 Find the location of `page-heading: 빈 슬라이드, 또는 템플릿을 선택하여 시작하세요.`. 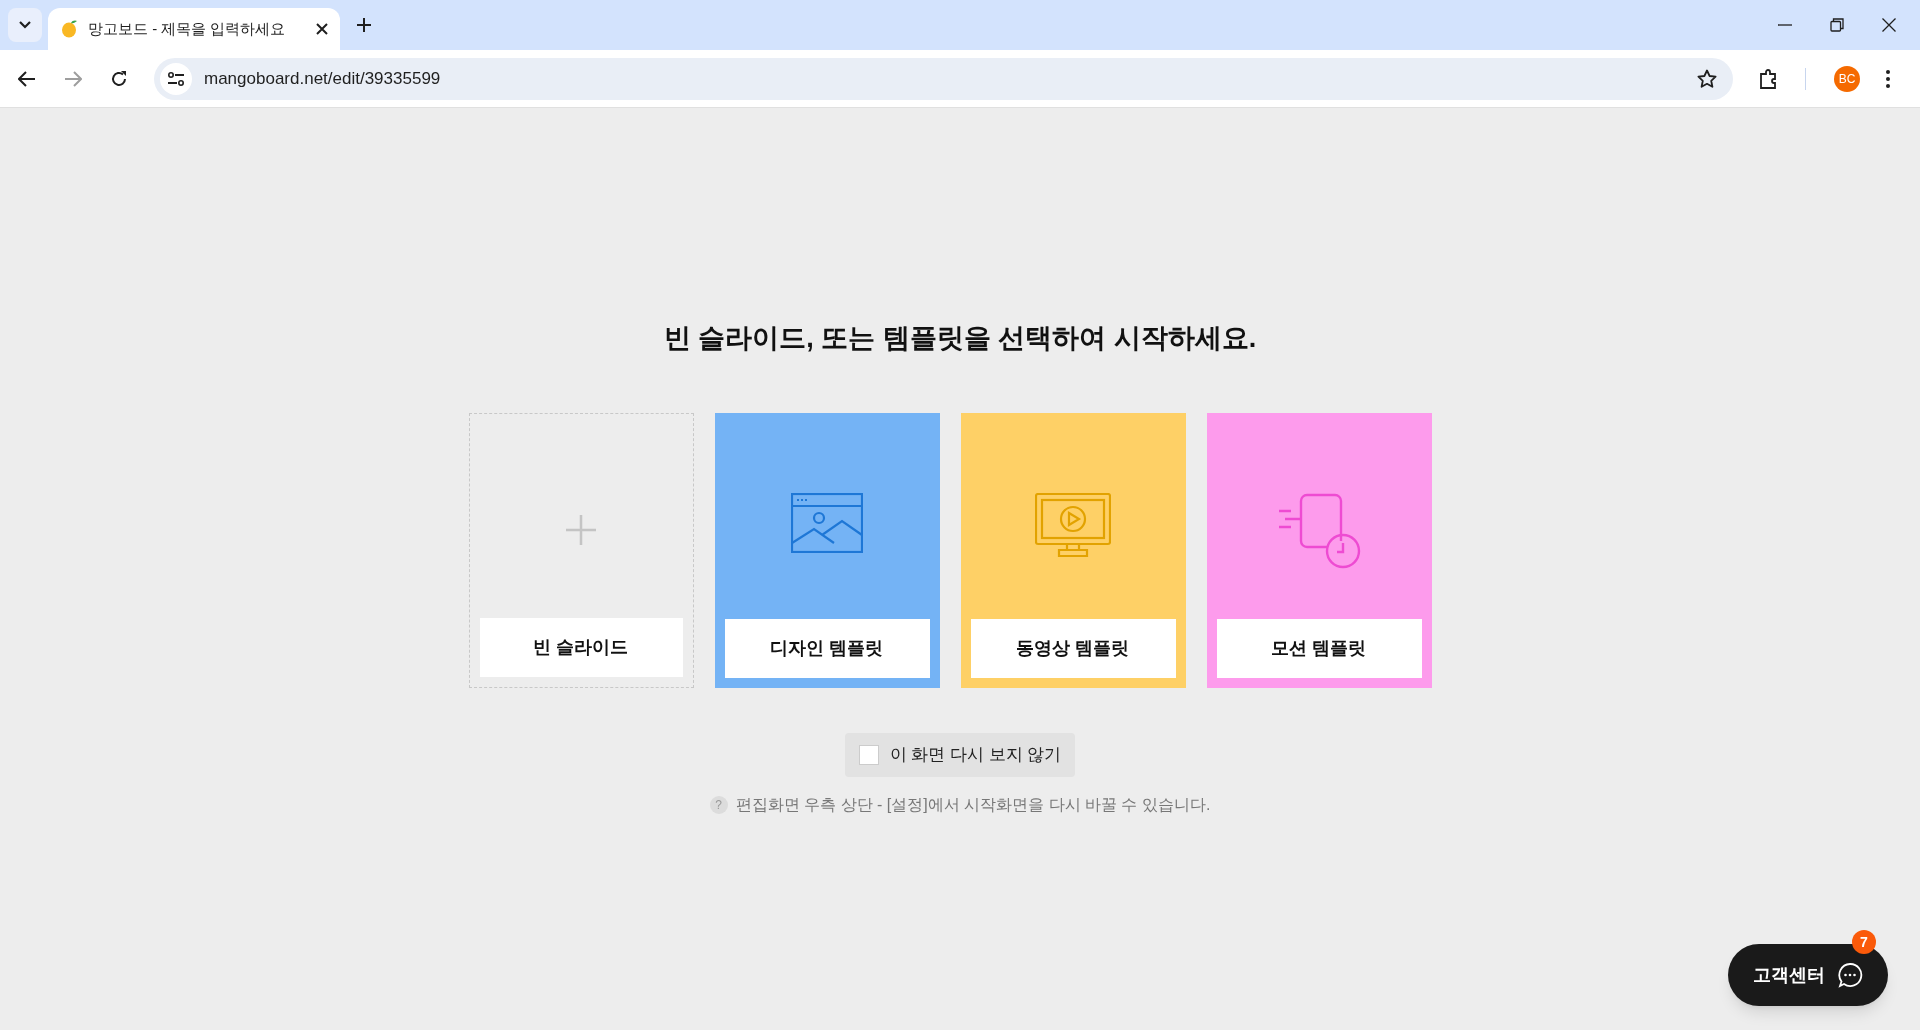

page-heading: 빈 슬라이드, 또는 템플릿을 선택하여 시작하세요. is located at coordinates (960, 338).